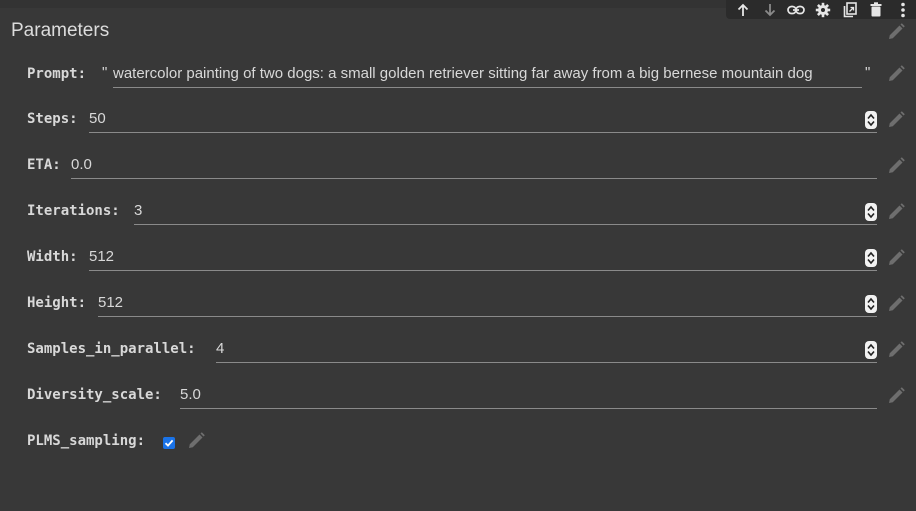 This screenshot has height=511, width=916. I want to click on plms-sampling-checkbox, so click(169, 443).